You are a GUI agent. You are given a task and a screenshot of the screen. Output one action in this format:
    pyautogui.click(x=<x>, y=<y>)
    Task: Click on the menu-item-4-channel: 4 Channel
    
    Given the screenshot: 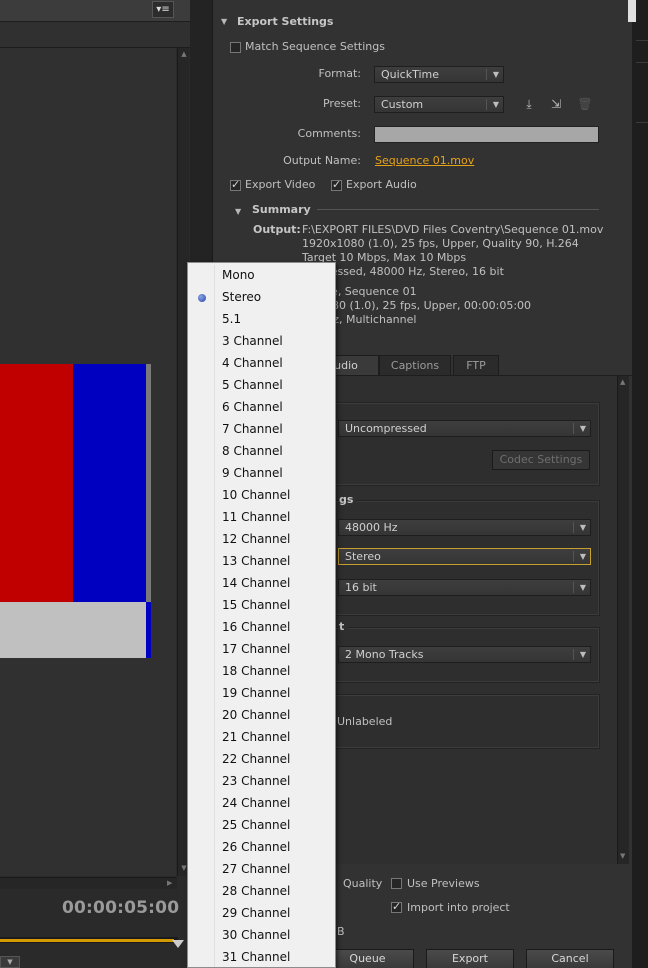 What is the action you would take?
    pyautogui.click(x=277, y=363)
    